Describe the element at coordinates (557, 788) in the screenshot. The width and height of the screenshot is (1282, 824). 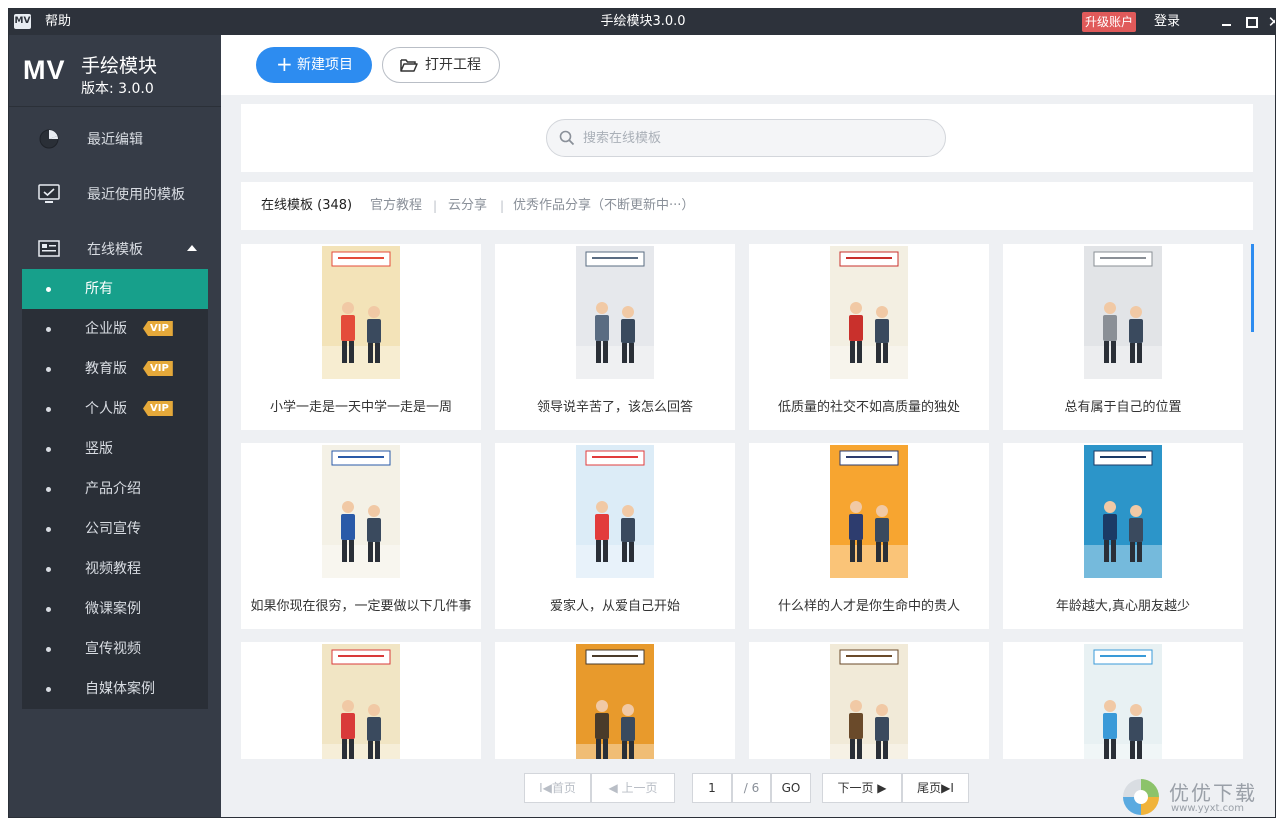
I see `first-page-button: I◀首页` at that location.